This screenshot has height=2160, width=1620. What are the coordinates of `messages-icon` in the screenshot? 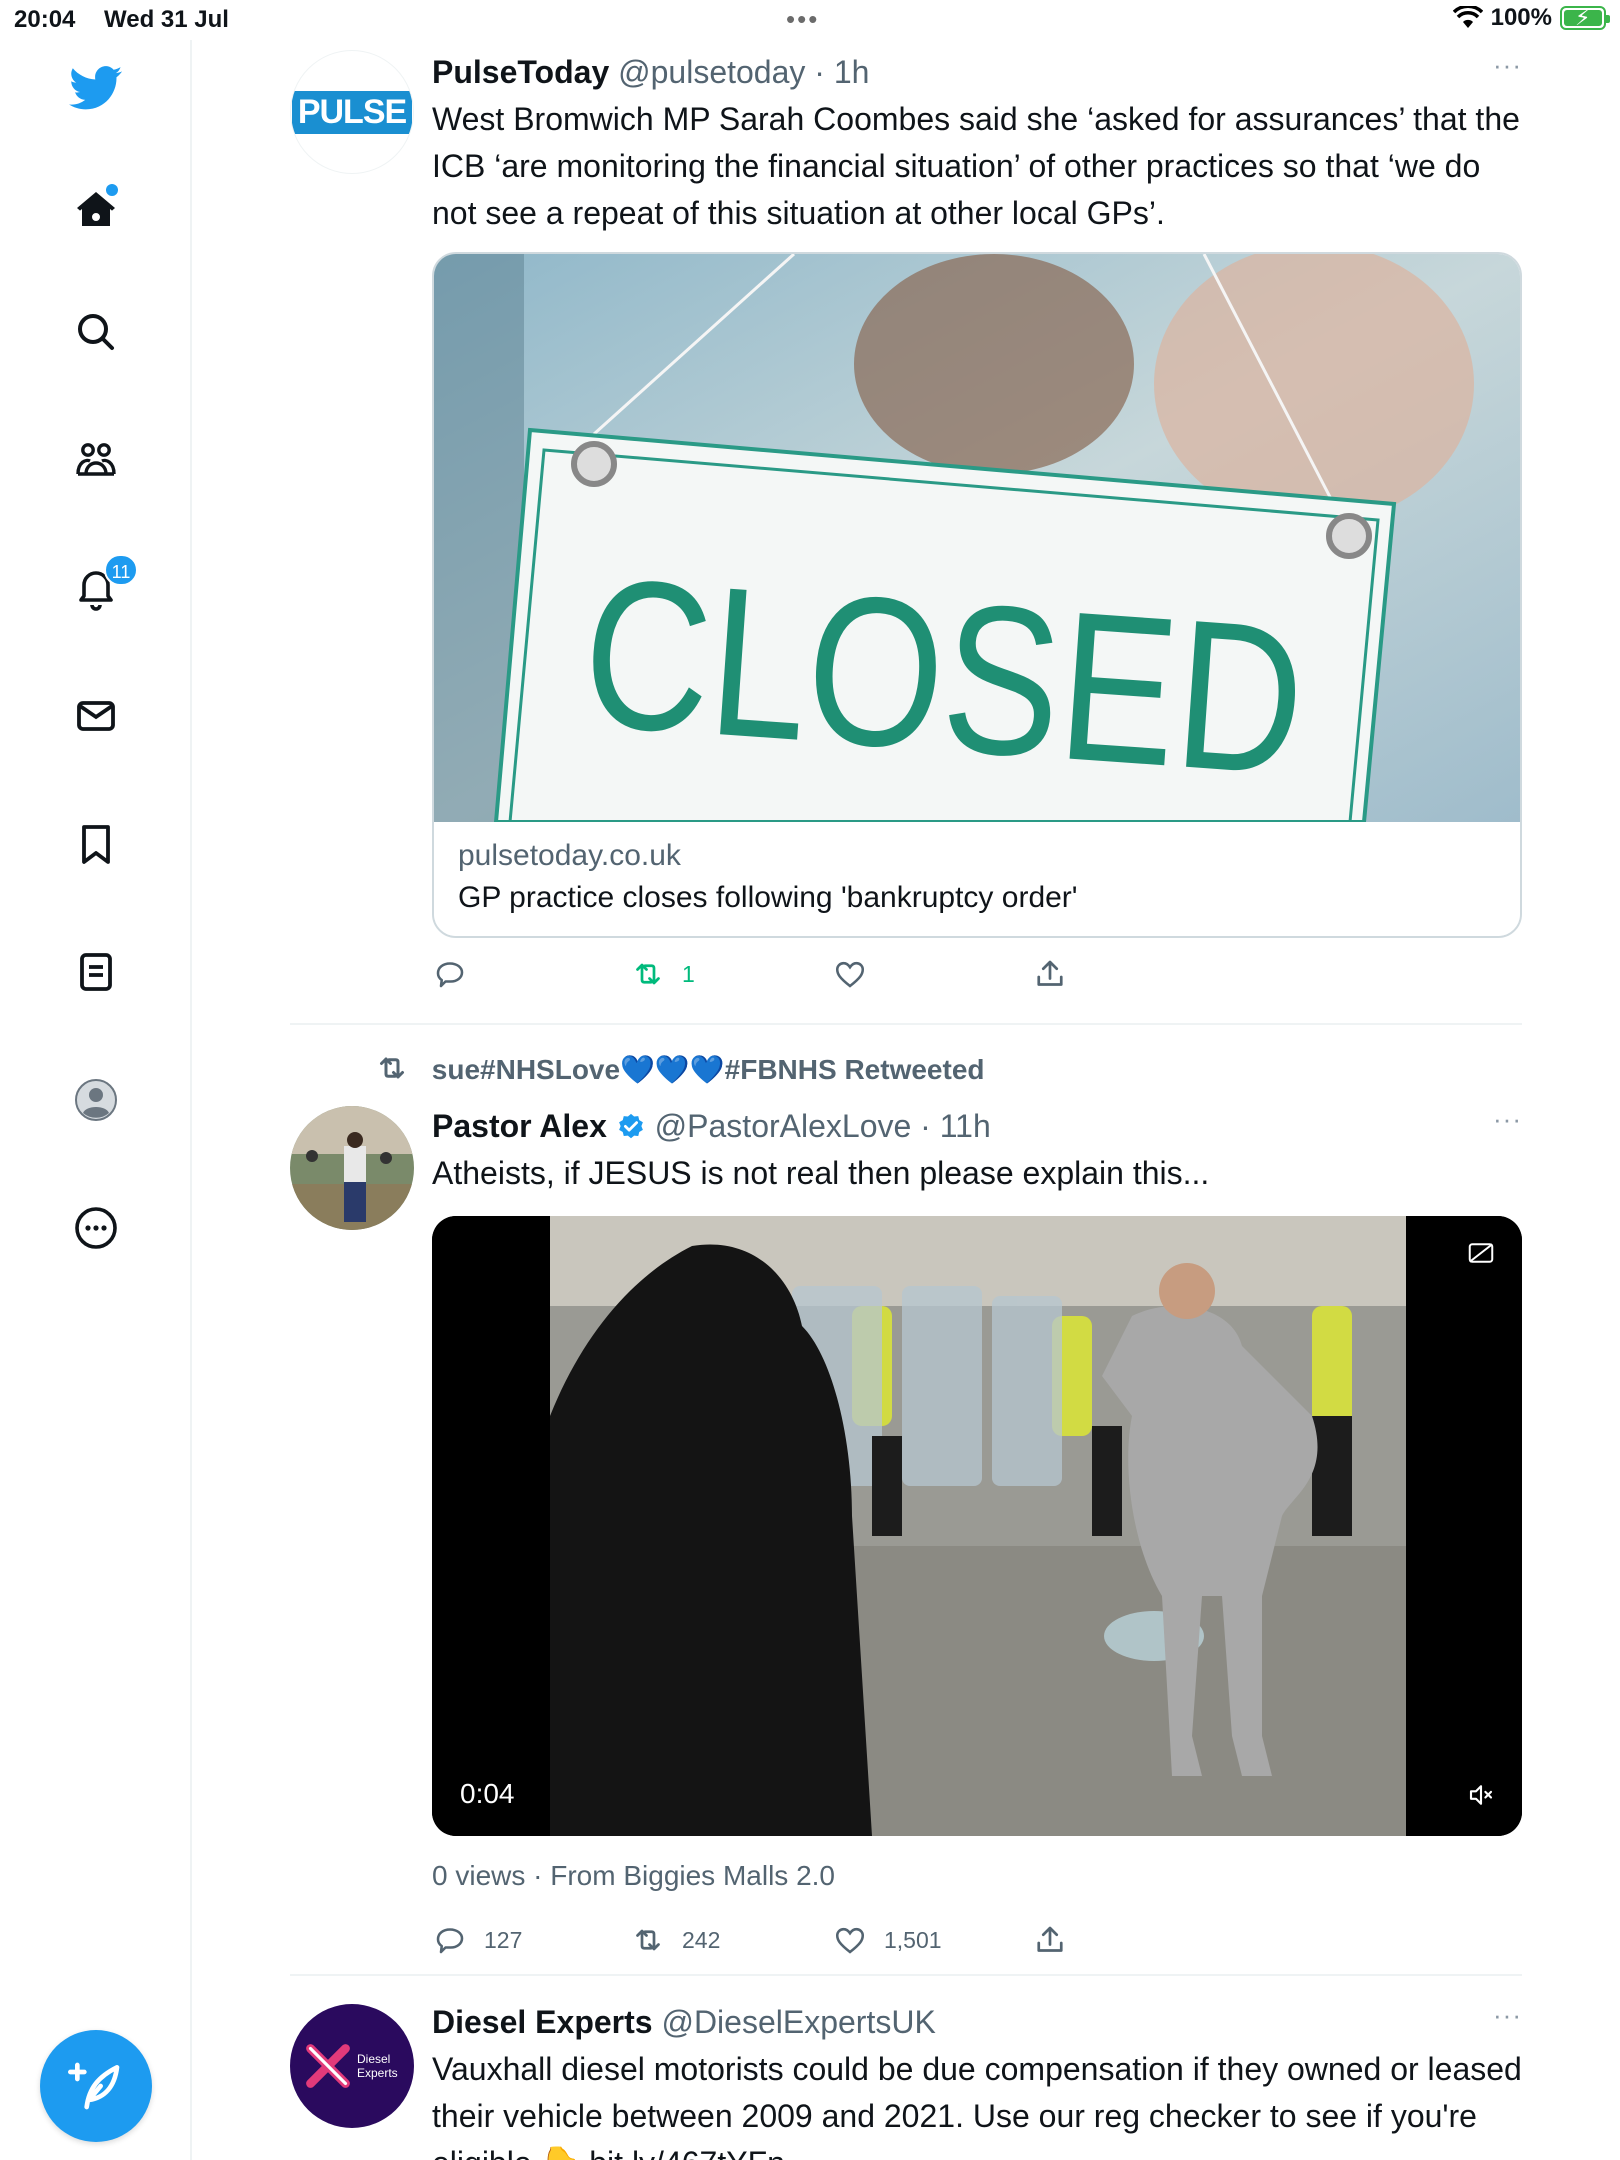 It's located at (96, 716).